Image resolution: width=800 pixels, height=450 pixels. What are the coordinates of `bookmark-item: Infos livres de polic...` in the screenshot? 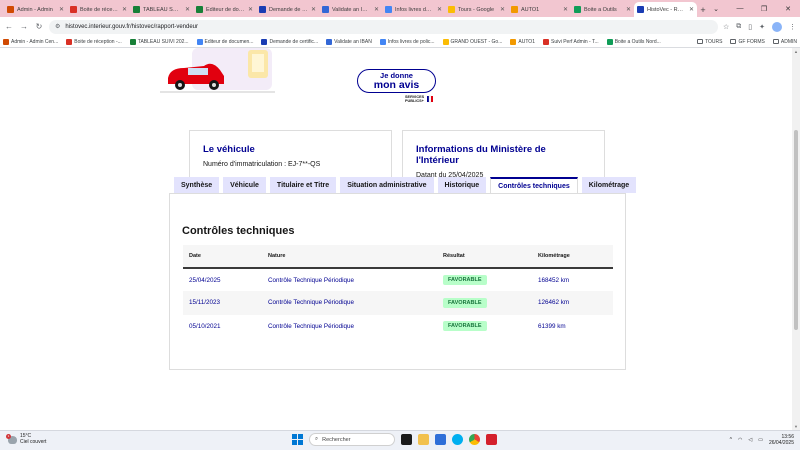 It's located at (407, 41).